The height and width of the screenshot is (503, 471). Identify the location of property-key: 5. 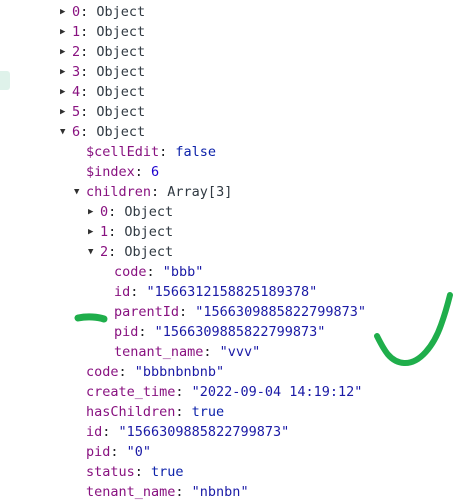
(76, 112).